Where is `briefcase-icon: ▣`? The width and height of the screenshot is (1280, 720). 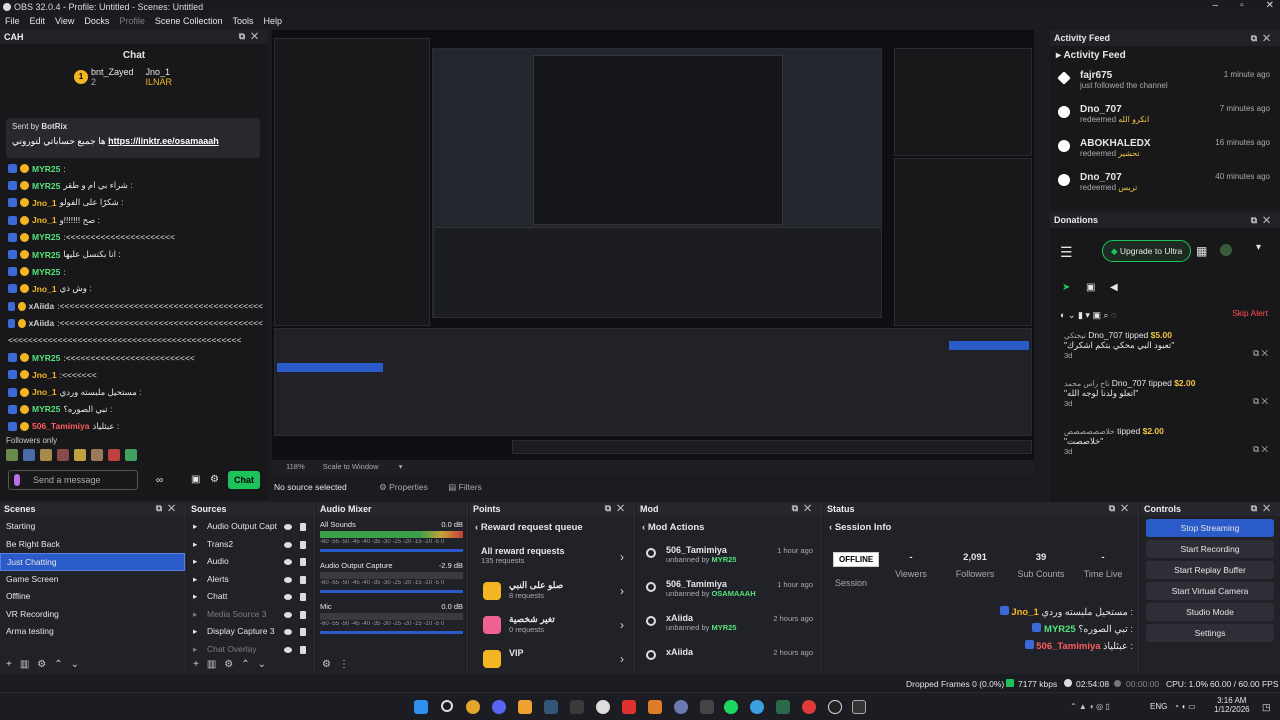 briefcase-icon: ▣ is located at coordinates (1090, 287).